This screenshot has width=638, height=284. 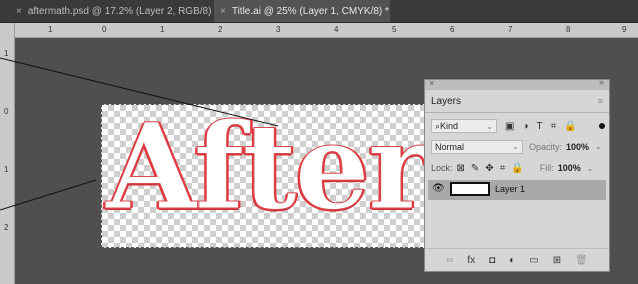 I want to click on filter-kind-select: ⌕ Kind ⌄, so click(x=464, y=126).